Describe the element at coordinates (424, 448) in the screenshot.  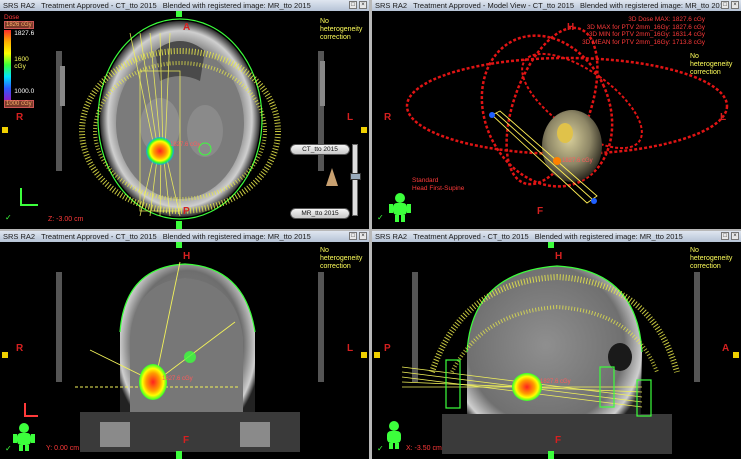
I see `slice-coordinate: X: -3.50 cm` at that location.